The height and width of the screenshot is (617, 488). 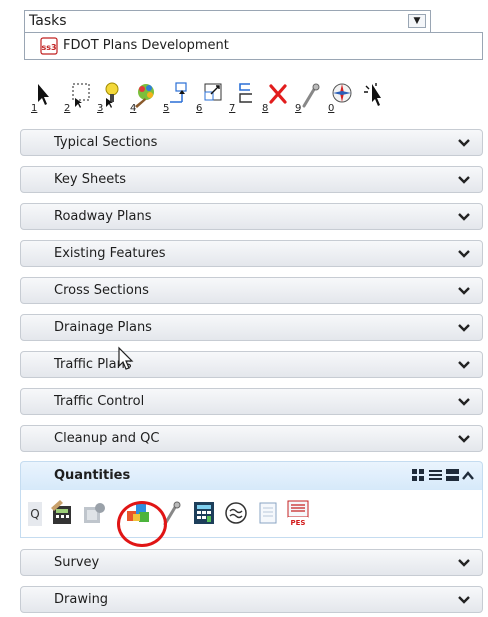 What do you see at coordinates (146, 45) in the screenshot?
I see `workflow-label: FDOT Plans Development` at bounding box center [146, 45].